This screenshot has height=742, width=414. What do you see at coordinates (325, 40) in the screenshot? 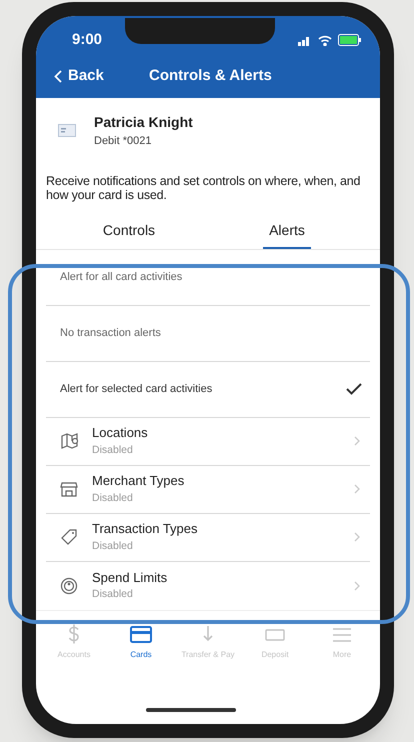
I see `wifi-icon` at bounding box center [325, 40].